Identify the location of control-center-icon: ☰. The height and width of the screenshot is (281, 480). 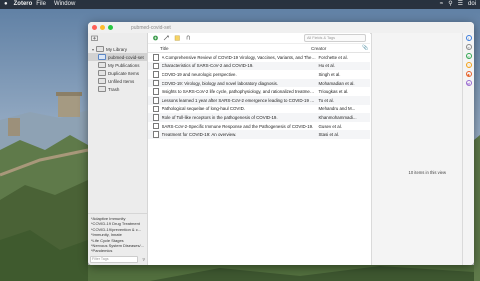
(460, 4).